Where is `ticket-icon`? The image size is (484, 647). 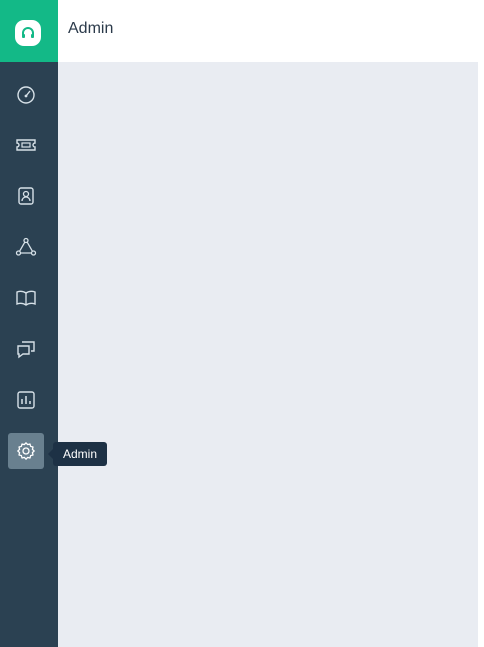
ticket-icon is located at coordinates (26, 145).